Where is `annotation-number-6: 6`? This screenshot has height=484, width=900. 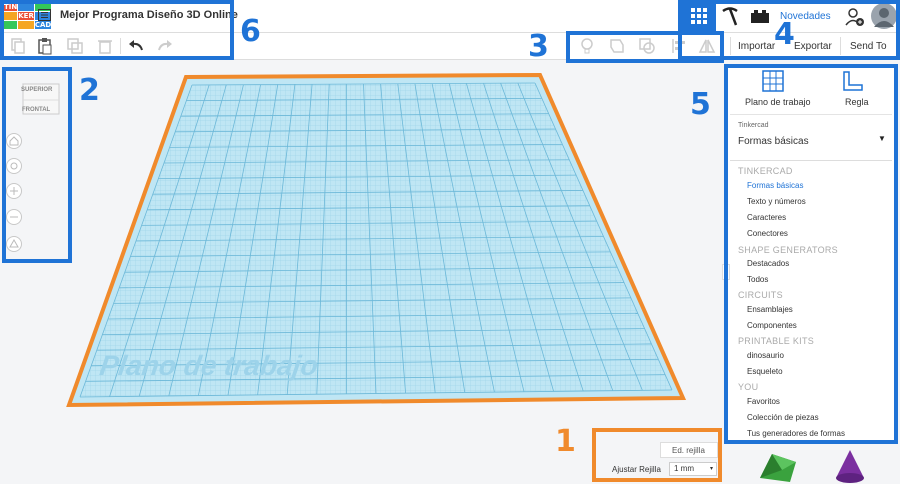 annotation-number-6: 6 is located at coordinates (250, 31).